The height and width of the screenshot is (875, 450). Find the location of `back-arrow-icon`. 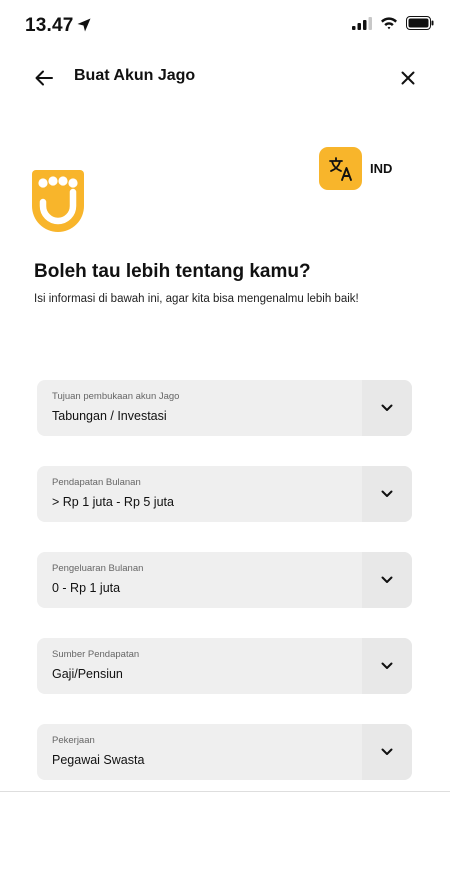

back-arrow-icon is located at coordinates (44, 78).